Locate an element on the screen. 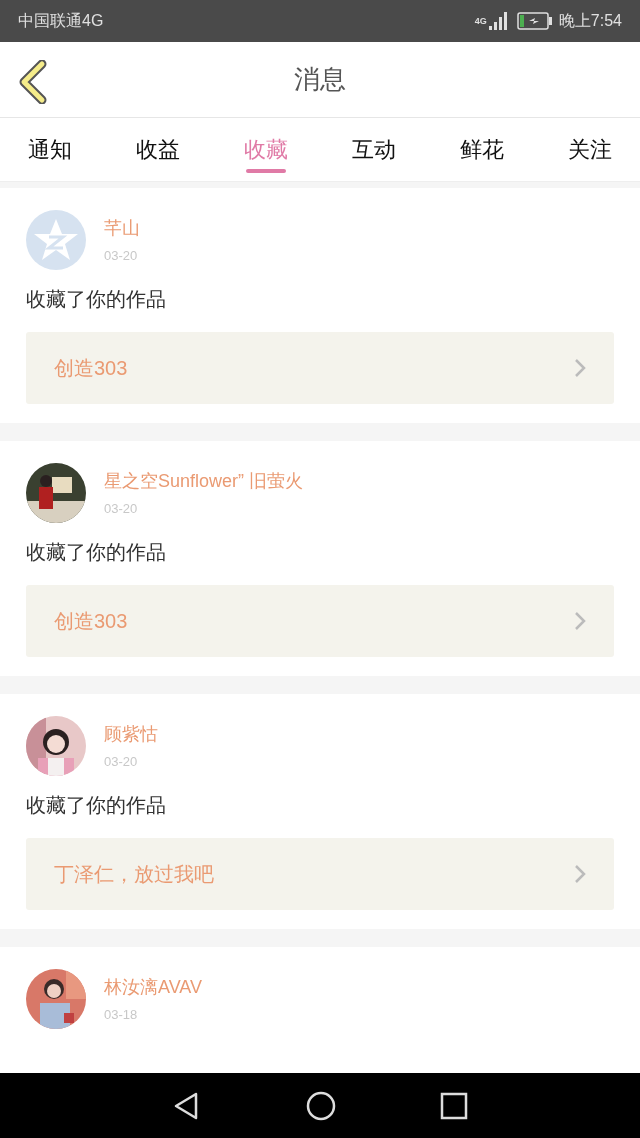 Image resolution: width=640 pixels, height=1138 pixels. carrier-name: 中国联通4G is located at coordinates (61, 21).